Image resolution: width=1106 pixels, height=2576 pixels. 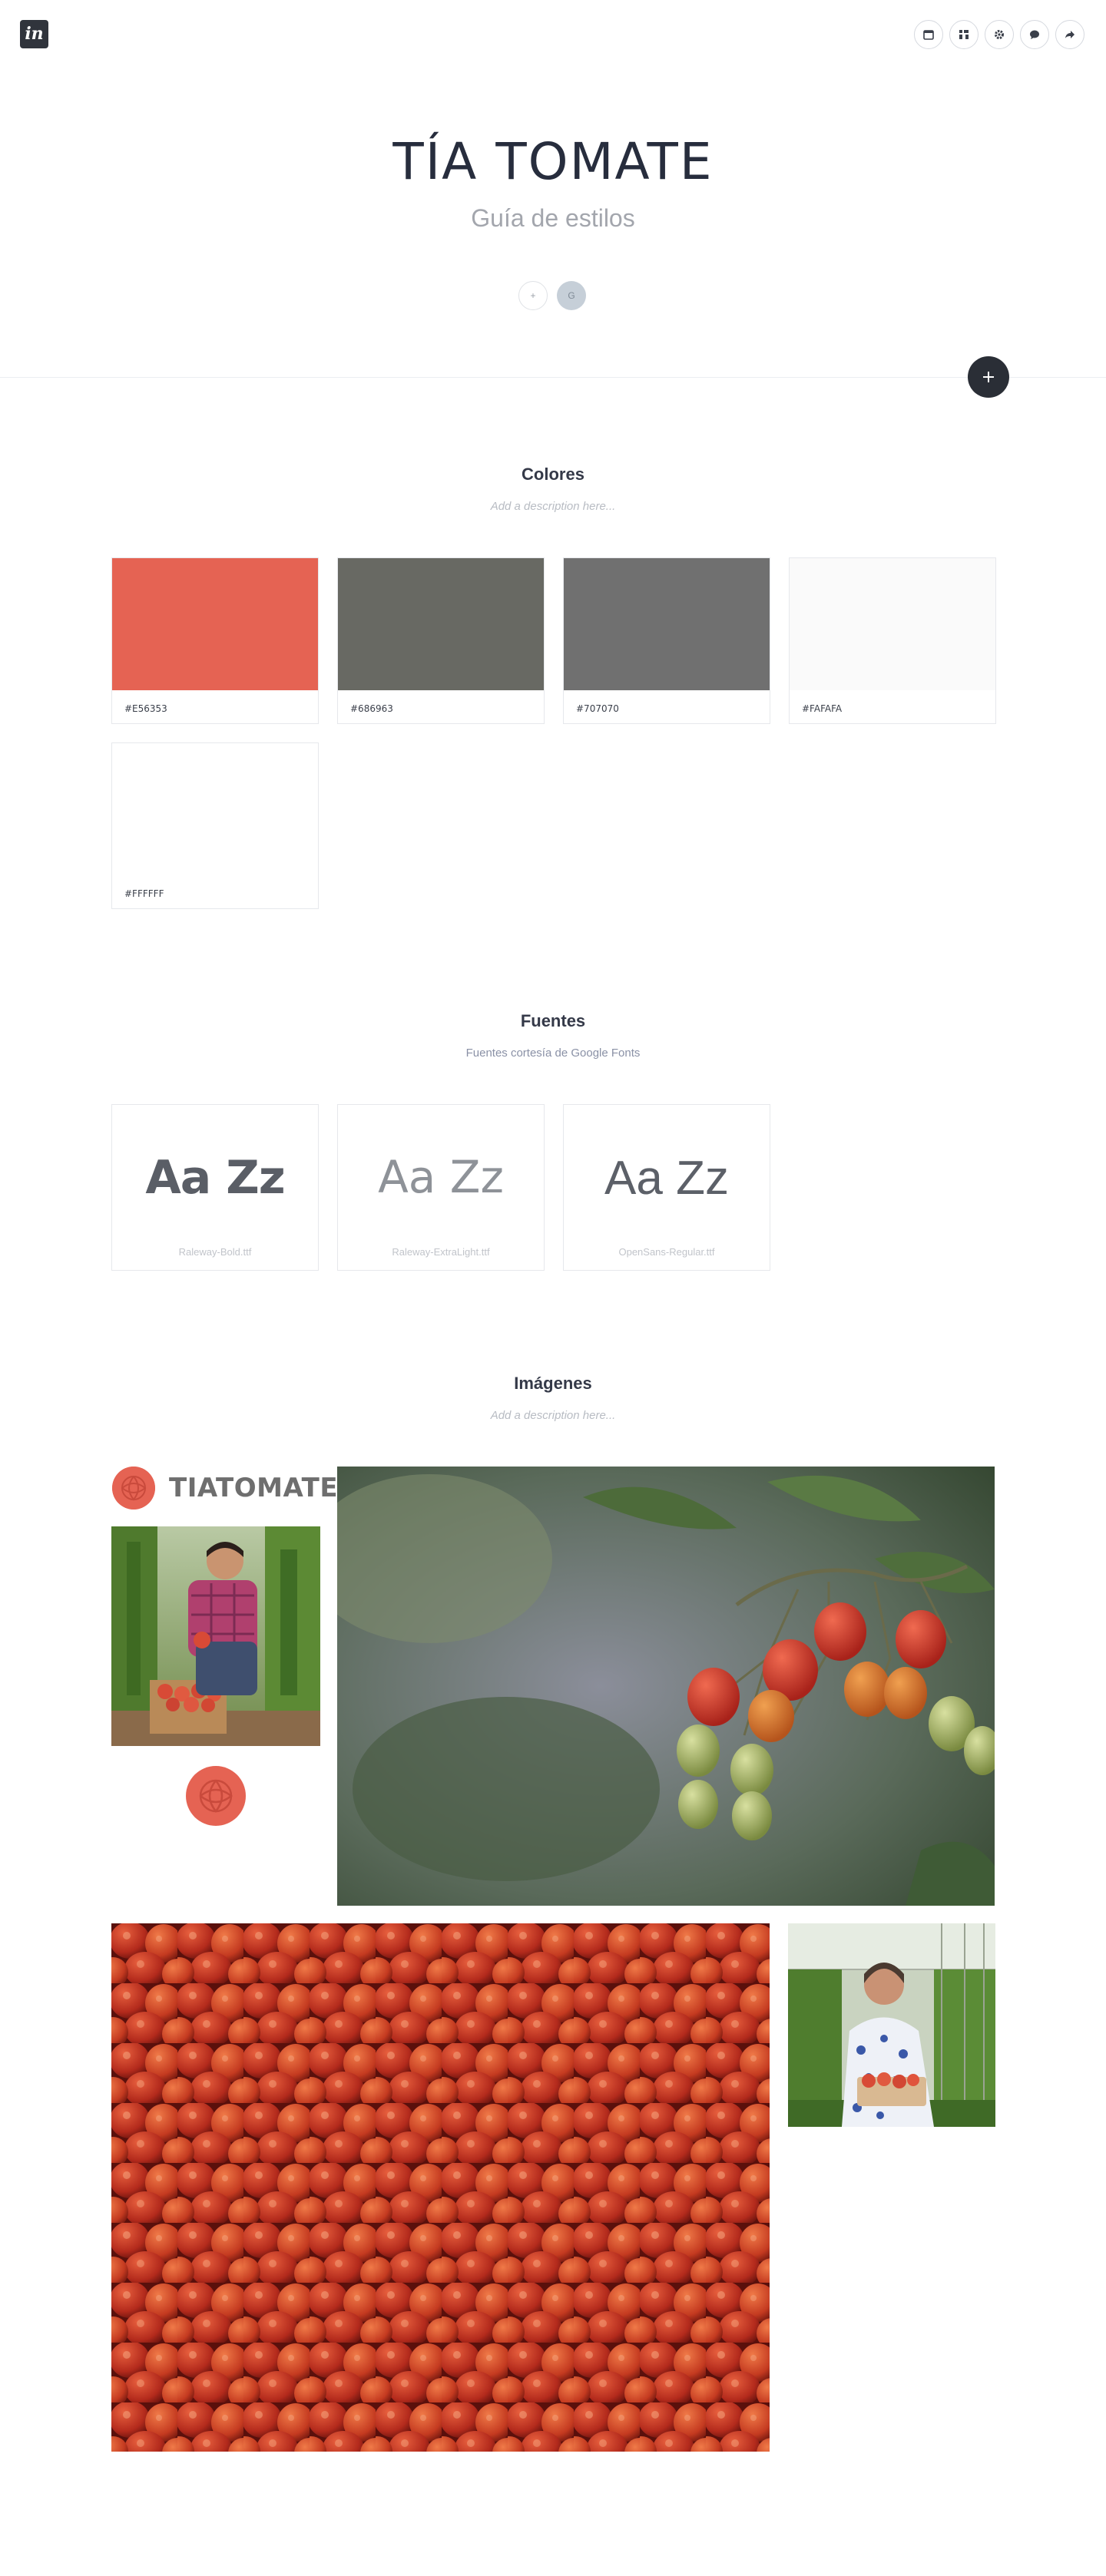 I want to click on grid-button, so click(x=964, y=34).